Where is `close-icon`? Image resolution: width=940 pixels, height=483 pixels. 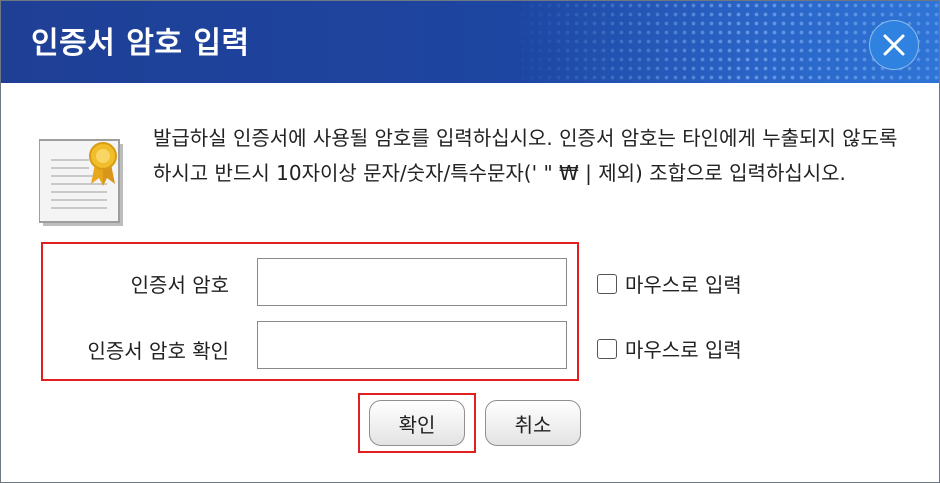
close-icon is located at coordinates (894, 45).